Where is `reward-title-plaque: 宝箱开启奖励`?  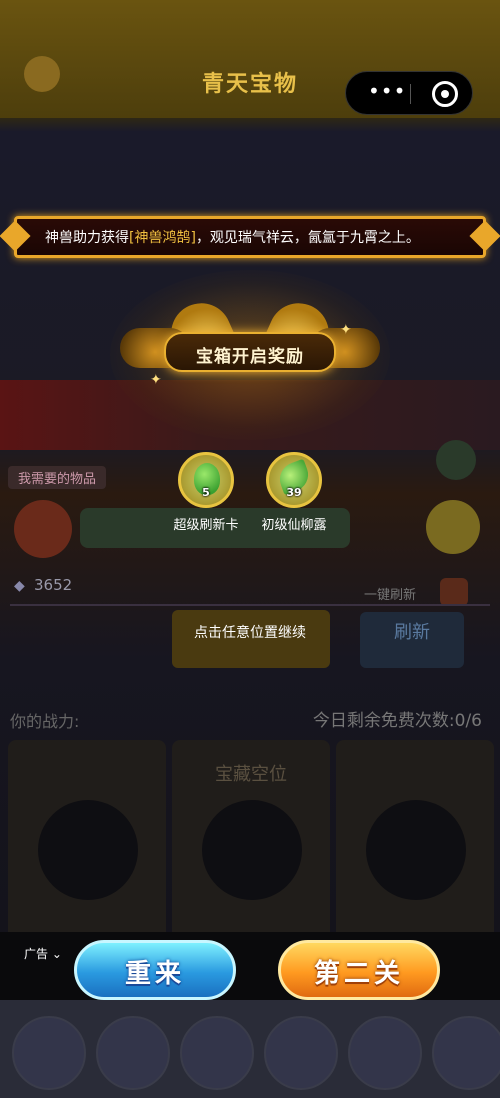
reward-title-plaque: 宝箱开启奖励 is located at coordinates (250, 352).